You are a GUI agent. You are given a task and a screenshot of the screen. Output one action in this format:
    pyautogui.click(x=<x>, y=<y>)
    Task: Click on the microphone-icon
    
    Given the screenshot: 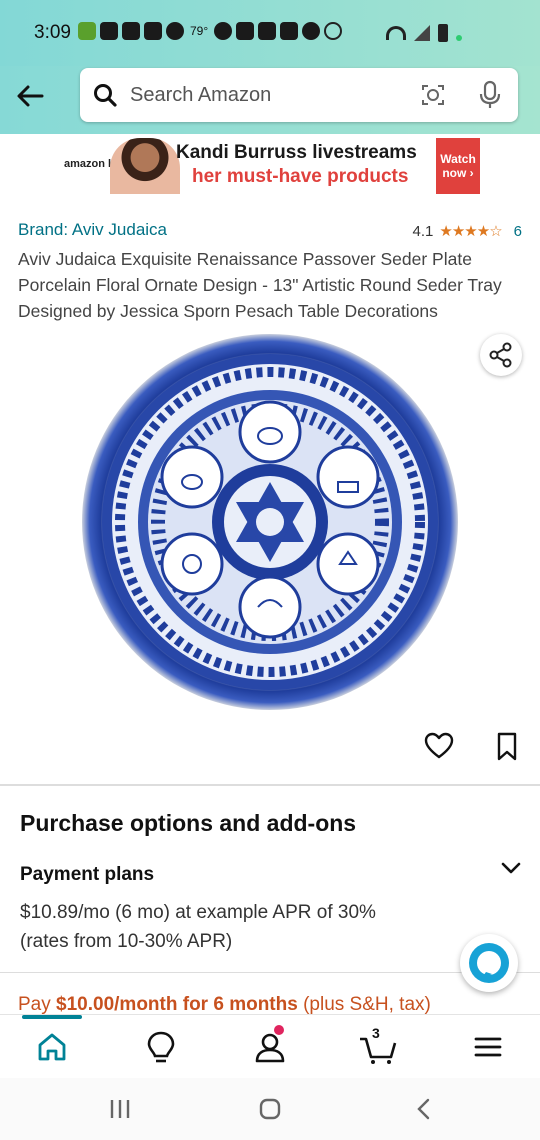 What is the action you would take?
    pyautogui.click(x=490, y=95)
    